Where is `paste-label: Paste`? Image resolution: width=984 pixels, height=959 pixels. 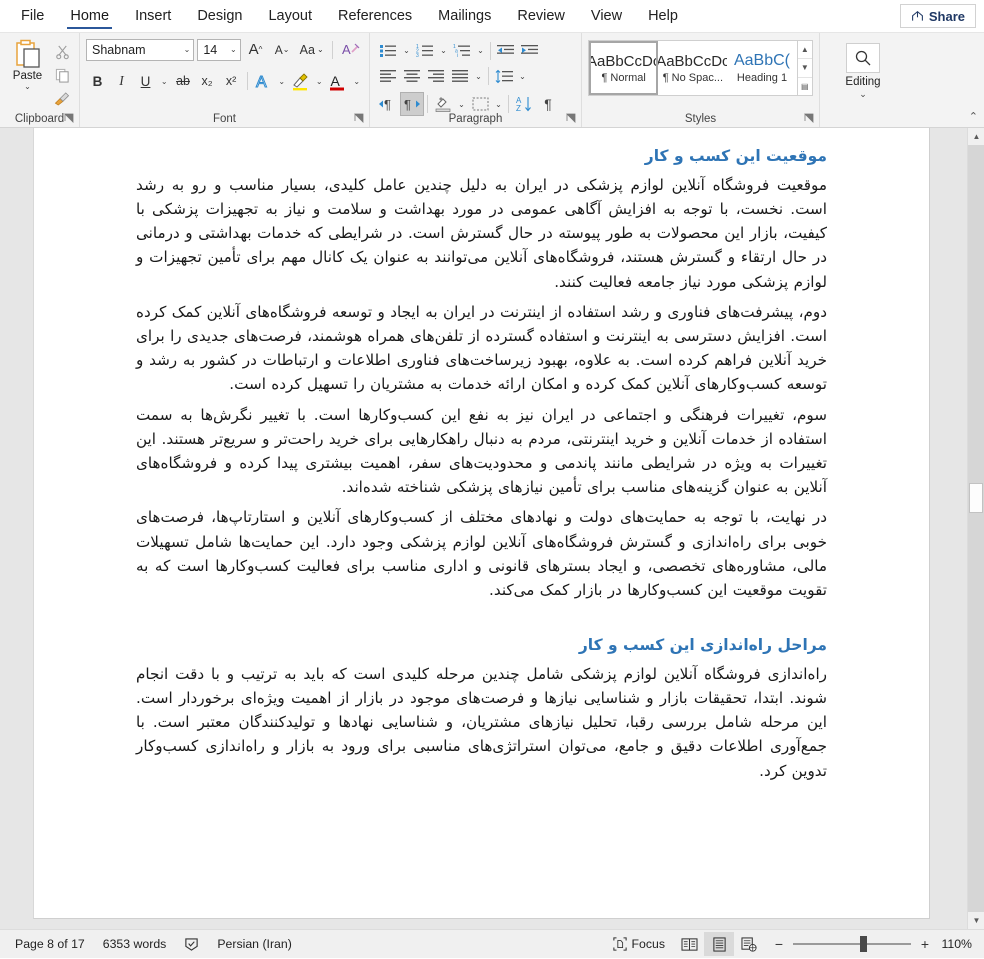 paste-label: Paste is located at coordinates (27, 76).